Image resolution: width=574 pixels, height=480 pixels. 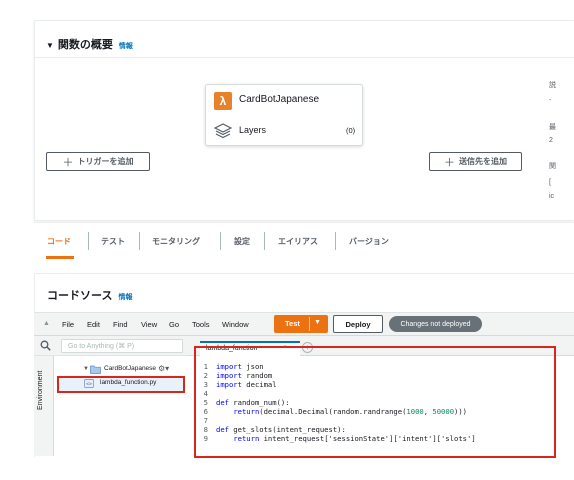 I want to click on layers-count: (0), so click(x=351, y=130).